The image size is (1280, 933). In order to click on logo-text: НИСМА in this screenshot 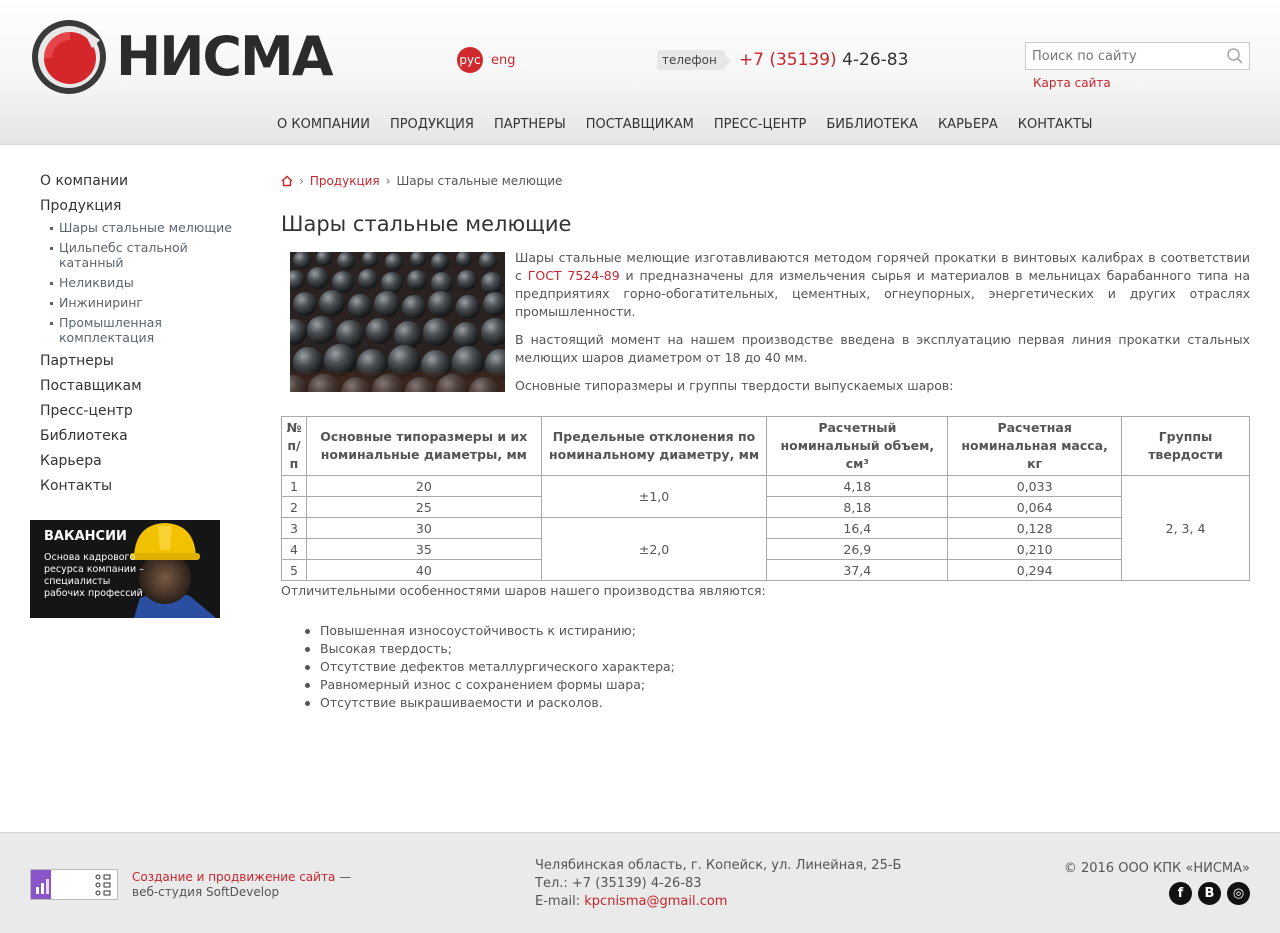, I will do `click(225, 56)`.